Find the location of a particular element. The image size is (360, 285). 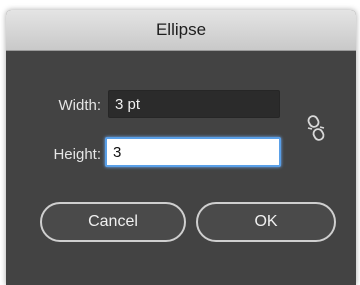

height-label: Height: is located at coordinates (77, 154).